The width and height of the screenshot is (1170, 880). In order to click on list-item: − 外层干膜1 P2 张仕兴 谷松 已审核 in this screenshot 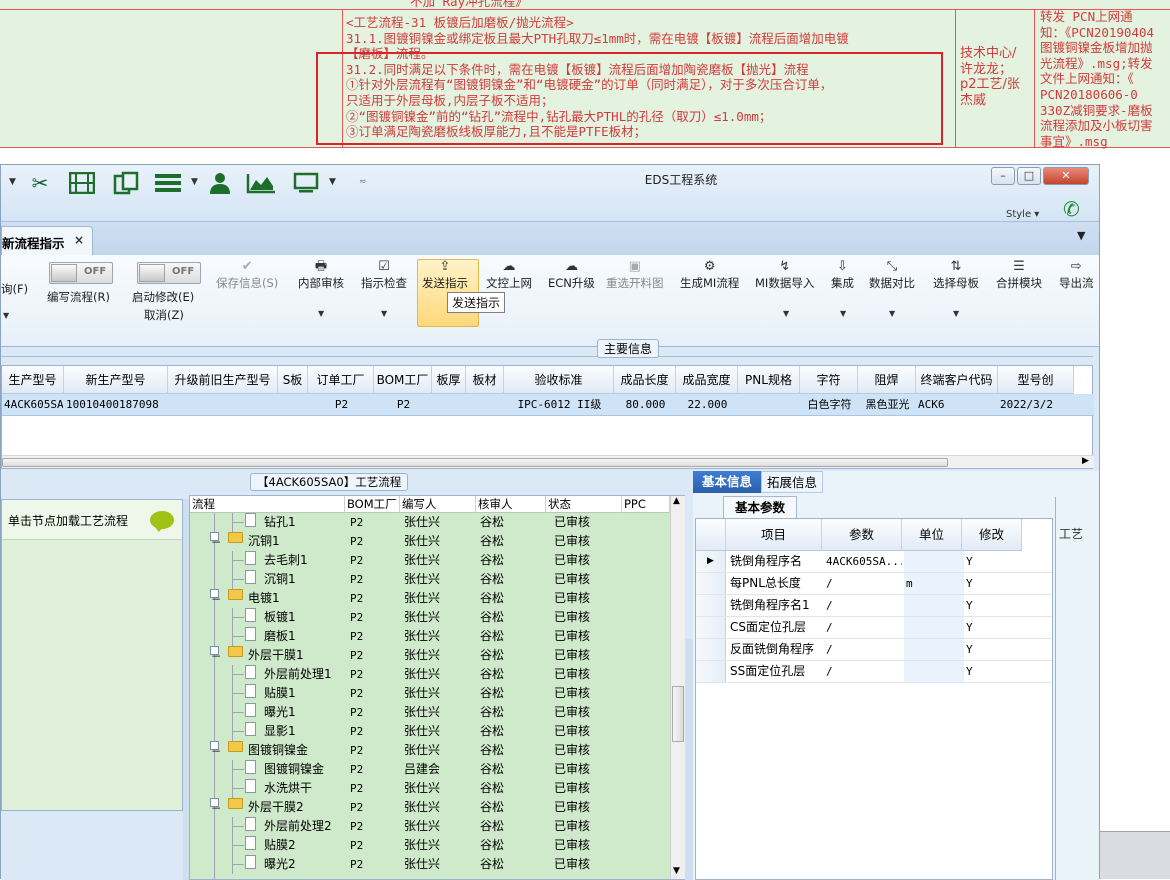, I will do `click(429, 655)`.